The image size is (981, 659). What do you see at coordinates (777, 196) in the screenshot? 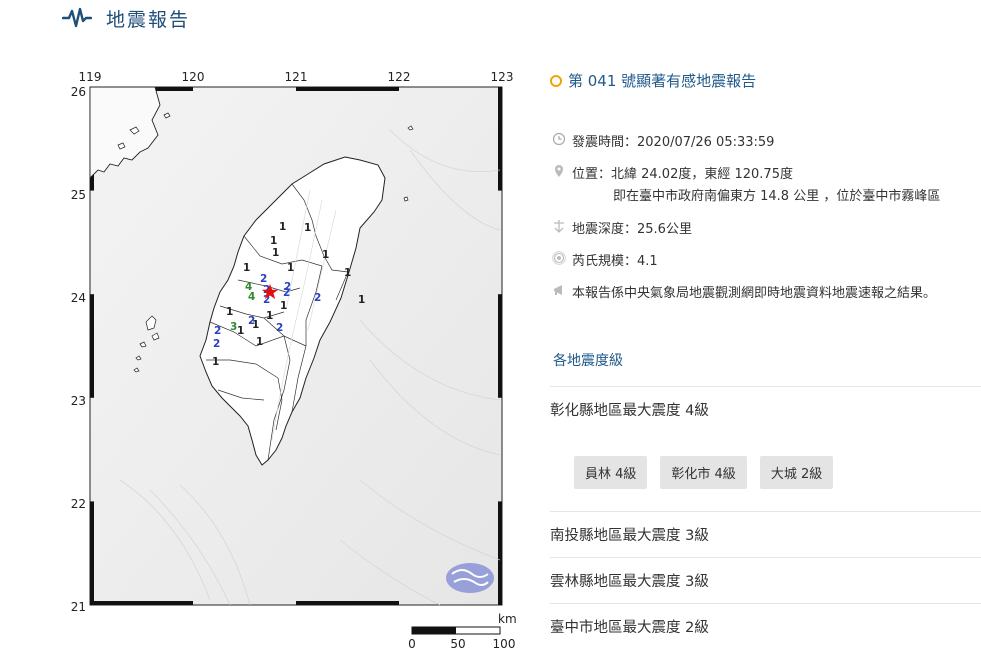
I see `info-location-detail: 即在臺中市政府南偏東方 14.8 公里 ，位於臺中市霧峰區` at bounding box center [777, 196].